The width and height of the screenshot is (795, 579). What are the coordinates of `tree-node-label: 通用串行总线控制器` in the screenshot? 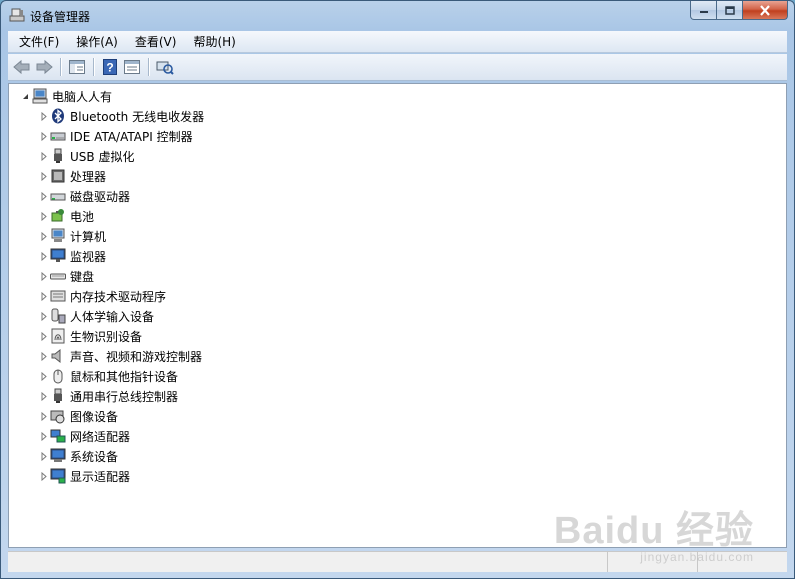 It's located at (124, 396).